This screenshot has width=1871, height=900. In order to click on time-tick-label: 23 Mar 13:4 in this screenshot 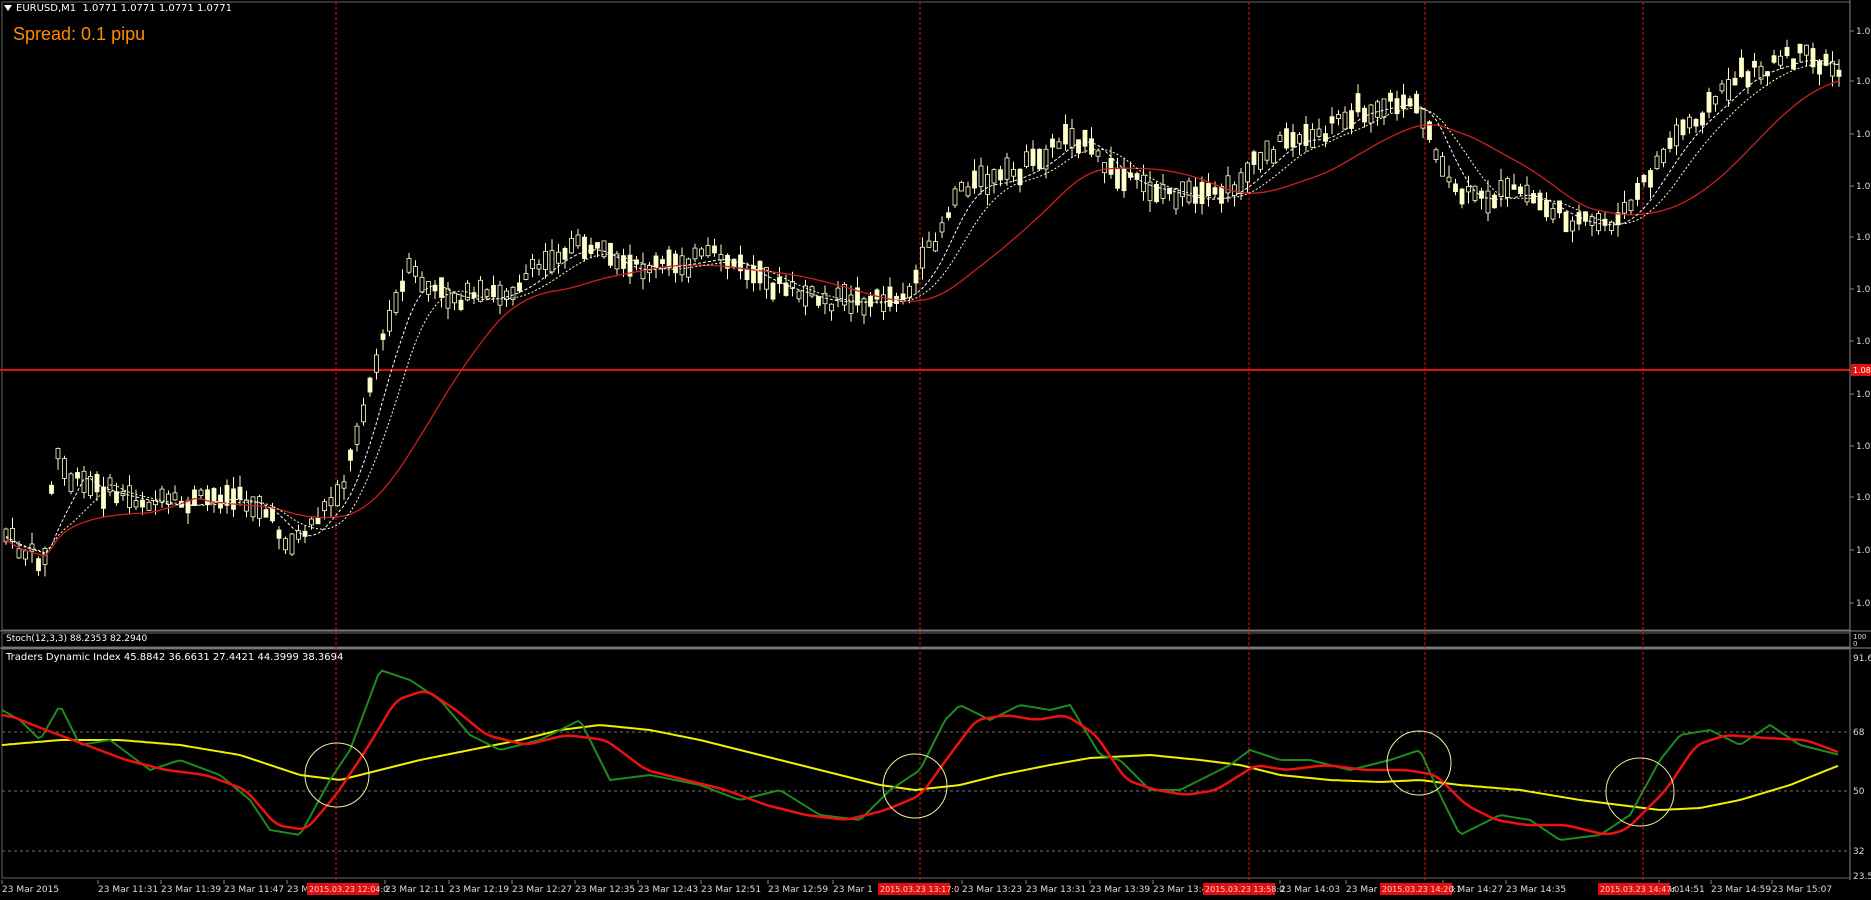, I will do `click(1180, 890)`.